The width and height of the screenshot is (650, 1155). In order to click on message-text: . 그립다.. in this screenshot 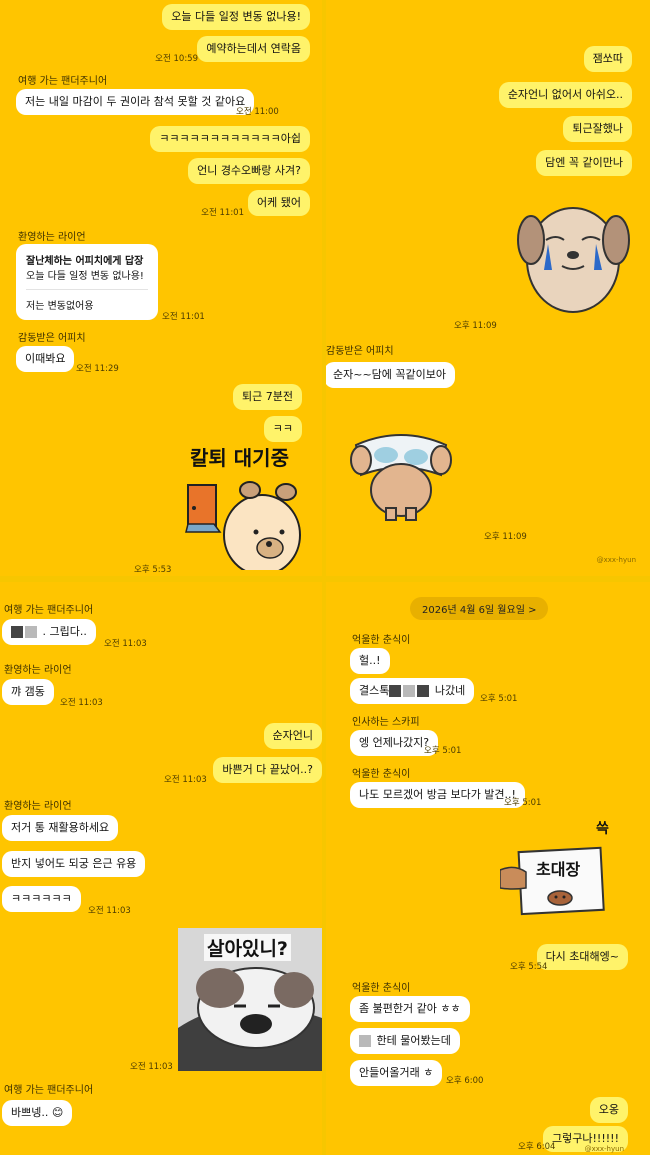, I will do `click(64, 631)`.